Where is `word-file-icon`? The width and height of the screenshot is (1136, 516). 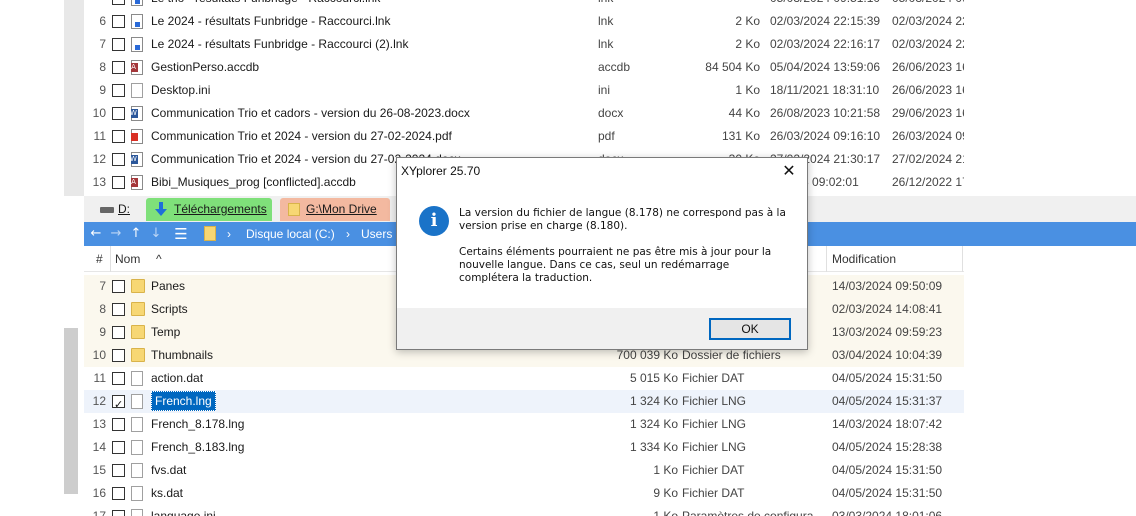
word-file-icon is located at coordinates (138, 114).